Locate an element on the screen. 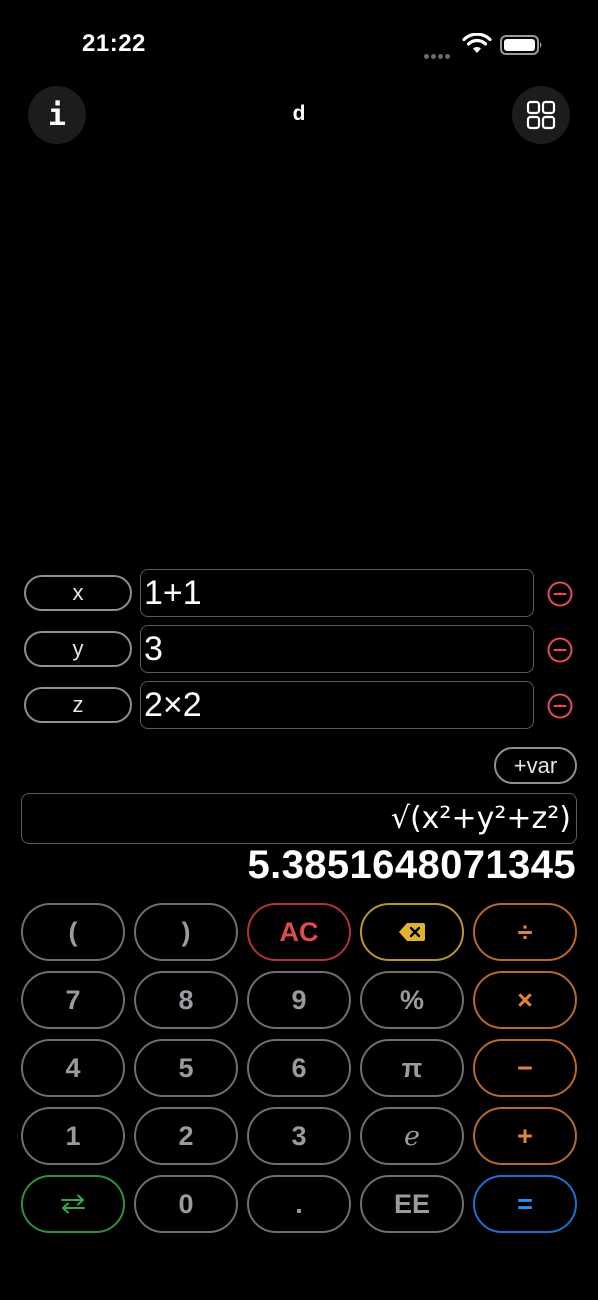 This screenshot has width=598, height=1300. key-open-paren: ( is located at coordinates (73, 932).